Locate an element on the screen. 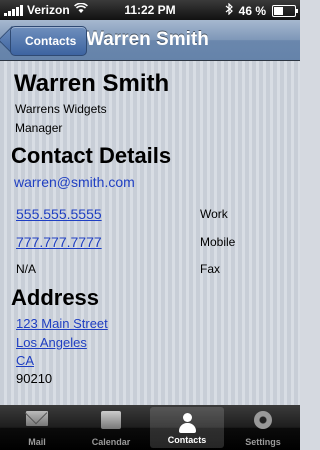 This screenshot has height=450, width=320. bluetooth-icon is located at coordinates (229, 10).